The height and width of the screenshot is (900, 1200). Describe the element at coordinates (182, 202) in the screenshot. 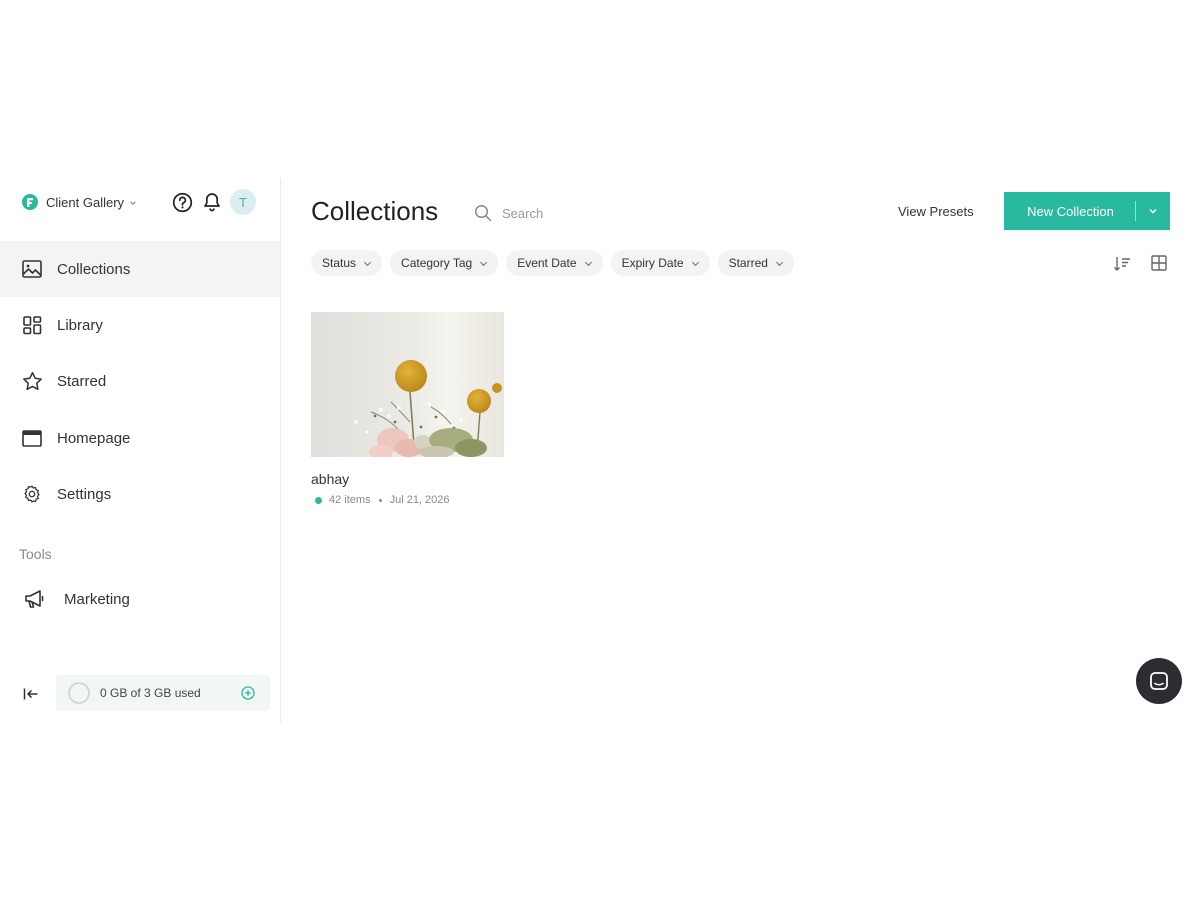

I see `help-icon` at that location.